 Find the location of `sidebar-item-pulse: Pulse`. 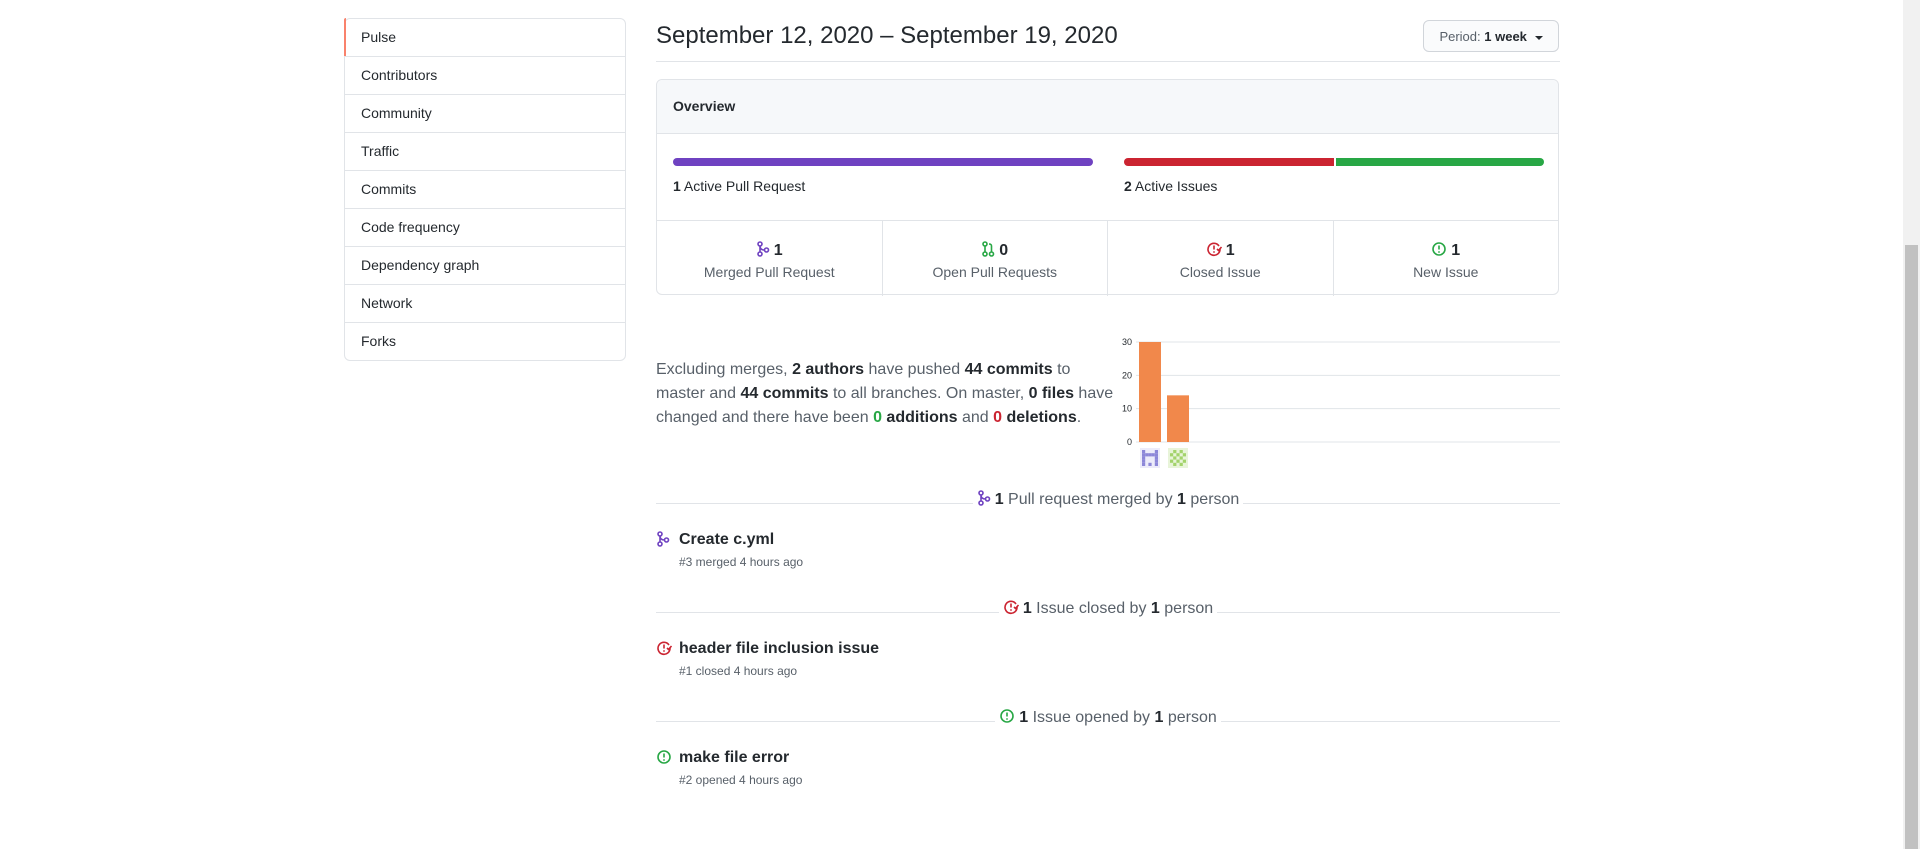

sidebar-item-pulse: Pulse is located at coordinates (484, 37).